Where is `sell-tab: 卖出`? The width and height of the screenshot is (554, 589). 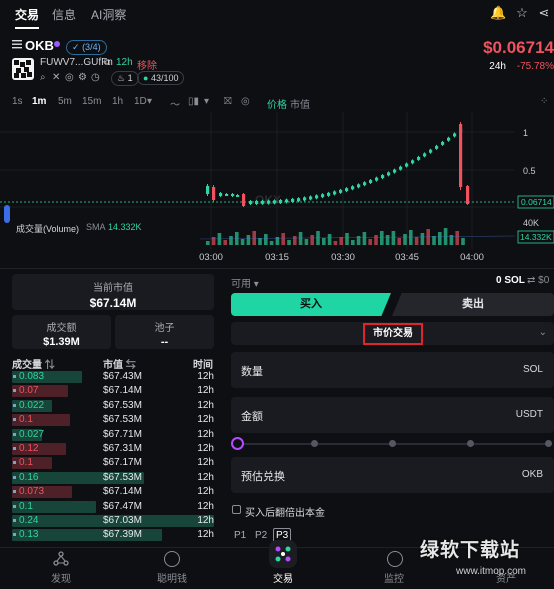
sell-tab: 卖出 is located at coordinates (473, 304).